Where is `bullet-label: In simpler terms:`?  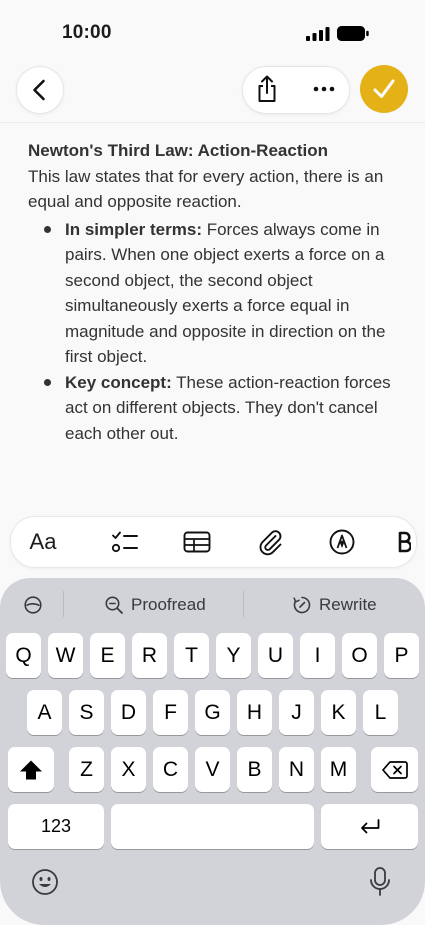
bullet-label: In simpler terms: is located at coordinates (133, 229).